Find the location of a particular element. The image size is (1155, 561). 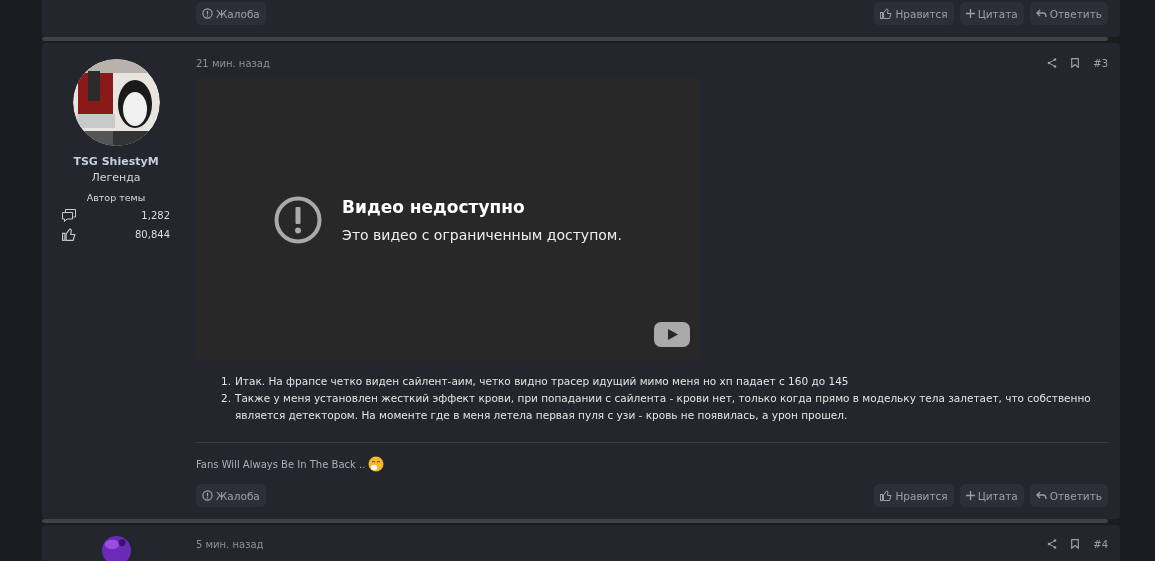

video-message: Это видео с ограниченным доступом. is located at coordinates (482, 234).